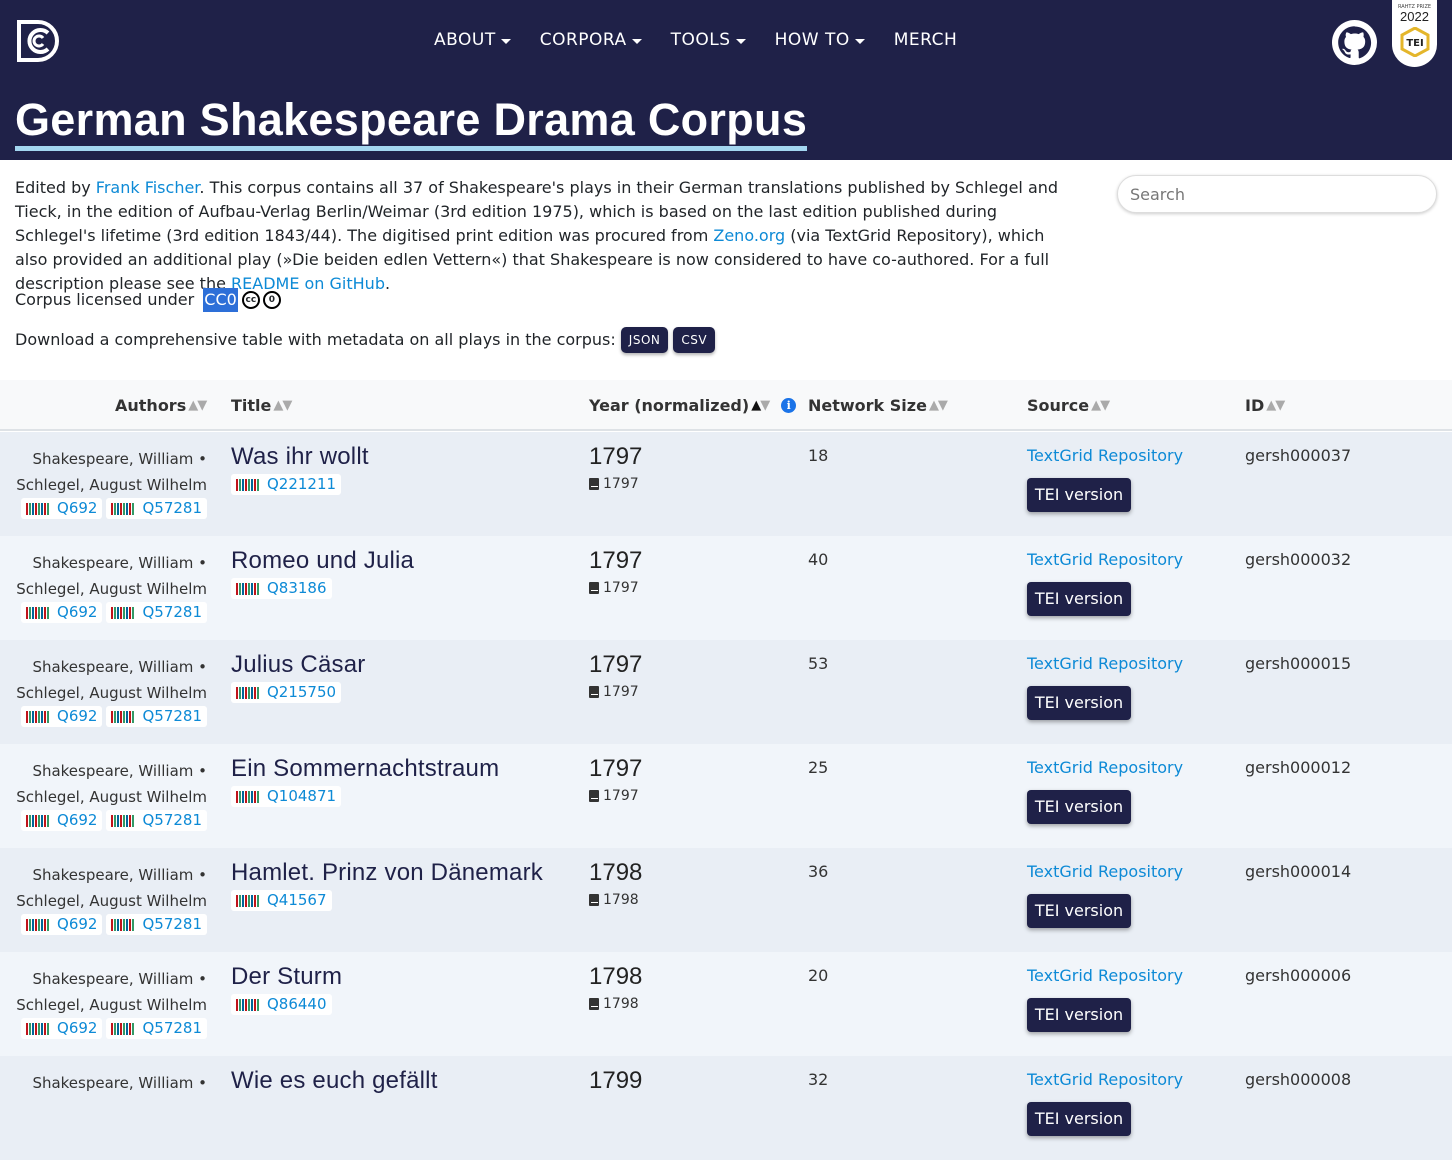 This screenshot has width=1452, height=1160. I want to click on author-name: Schlegel, August Wilhelm, so click(111, 901).